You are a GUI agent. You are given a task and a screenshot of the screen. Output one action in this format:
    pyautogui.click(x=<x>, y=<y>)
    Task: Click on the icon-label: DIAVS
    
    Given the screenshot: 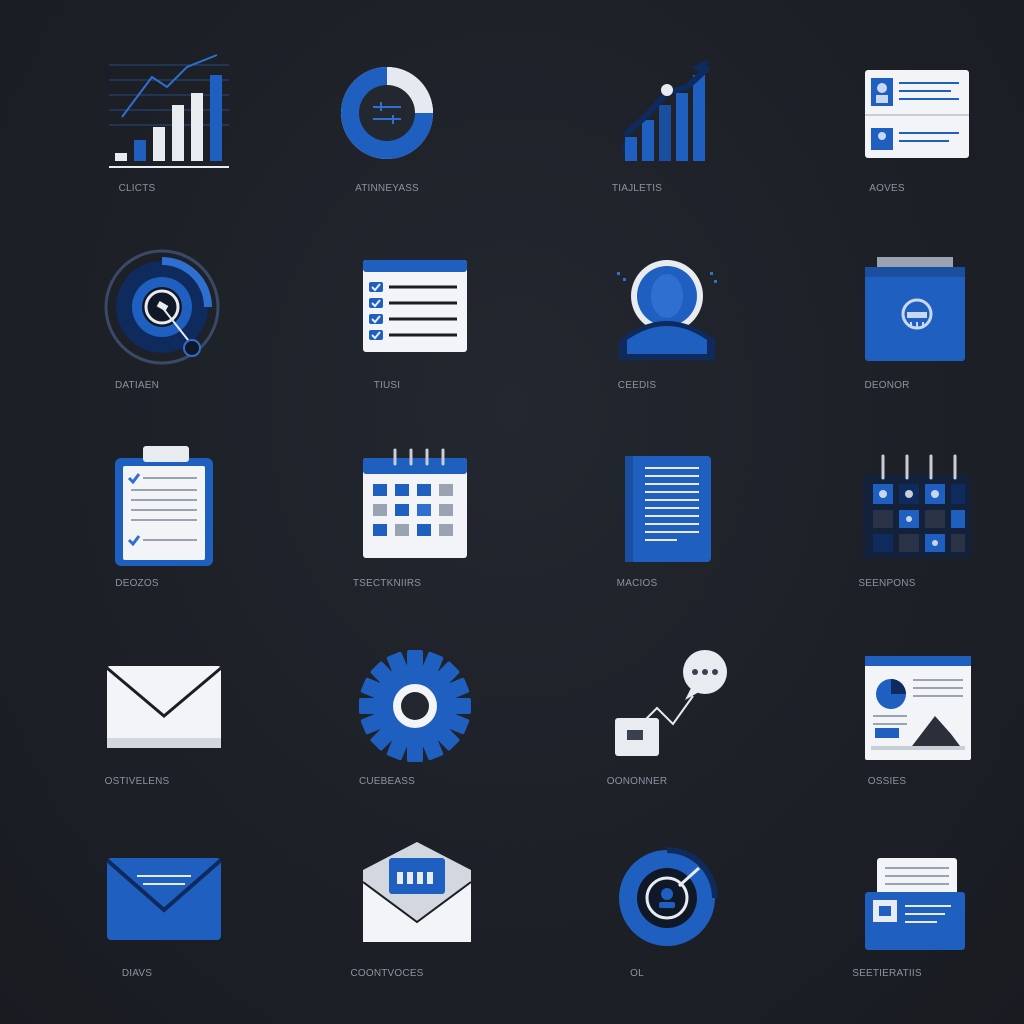 What is the action you would take?
    pyautogui.click(x=137, y=973)
    